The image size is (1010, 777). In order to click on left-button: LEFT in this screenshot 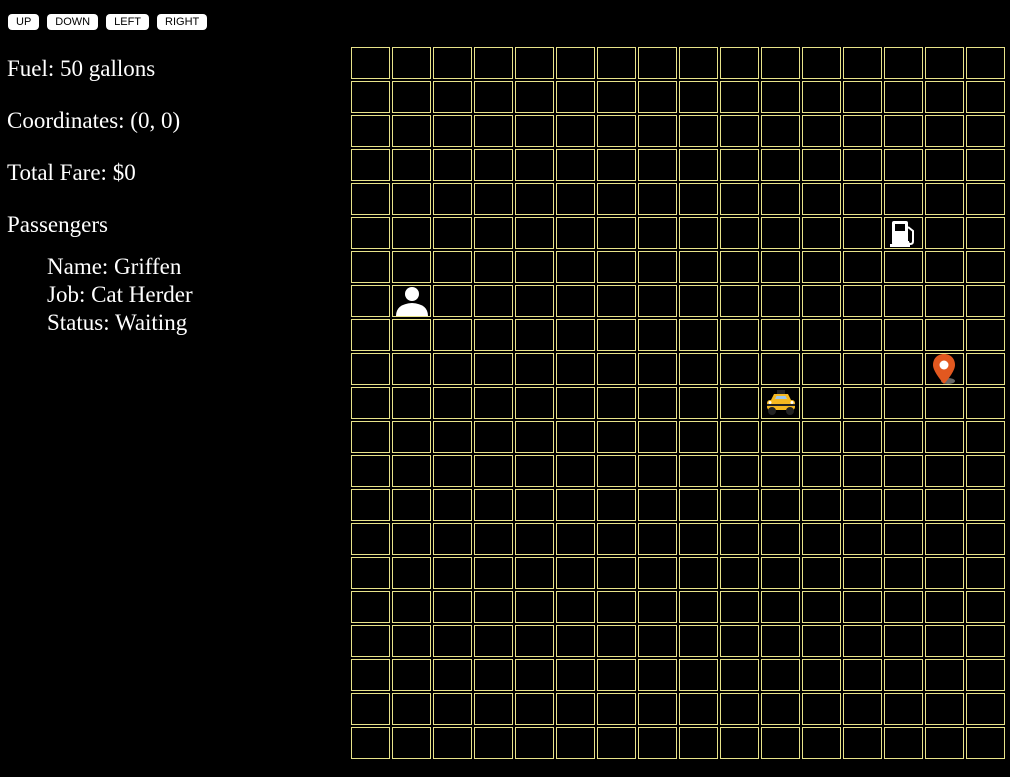, I will do `click(128, 22)`.